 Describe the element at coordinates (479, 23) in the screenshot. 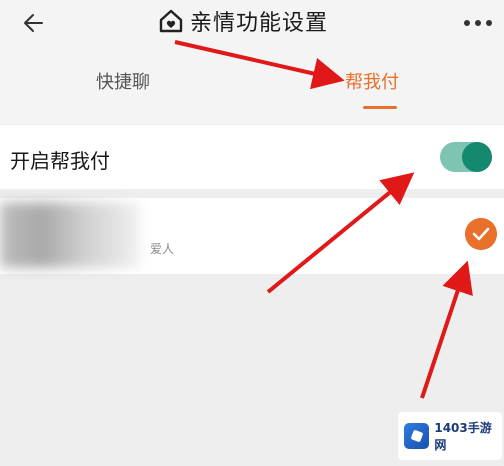

I see `more-dots-icon` at that location.